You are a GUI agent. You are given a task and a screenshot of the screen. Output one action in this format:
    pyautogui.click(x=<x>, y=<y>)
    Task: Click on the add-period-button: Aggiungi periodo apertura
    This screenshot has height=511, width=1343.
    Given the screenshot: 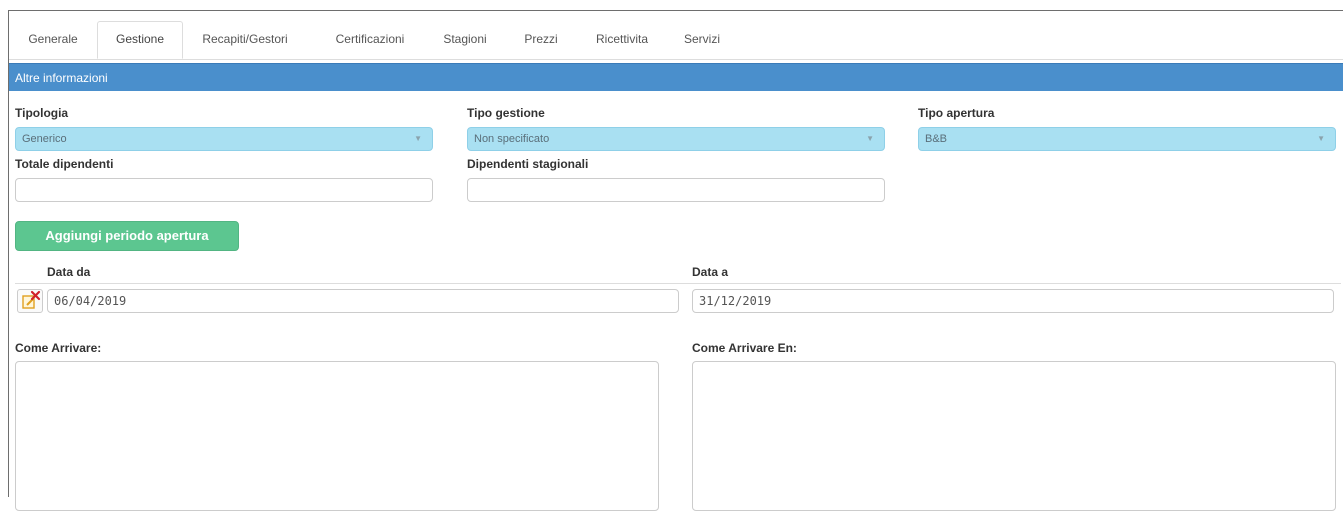 What is the action you would take?
    pyautogui.click(x=127, y=236)
    